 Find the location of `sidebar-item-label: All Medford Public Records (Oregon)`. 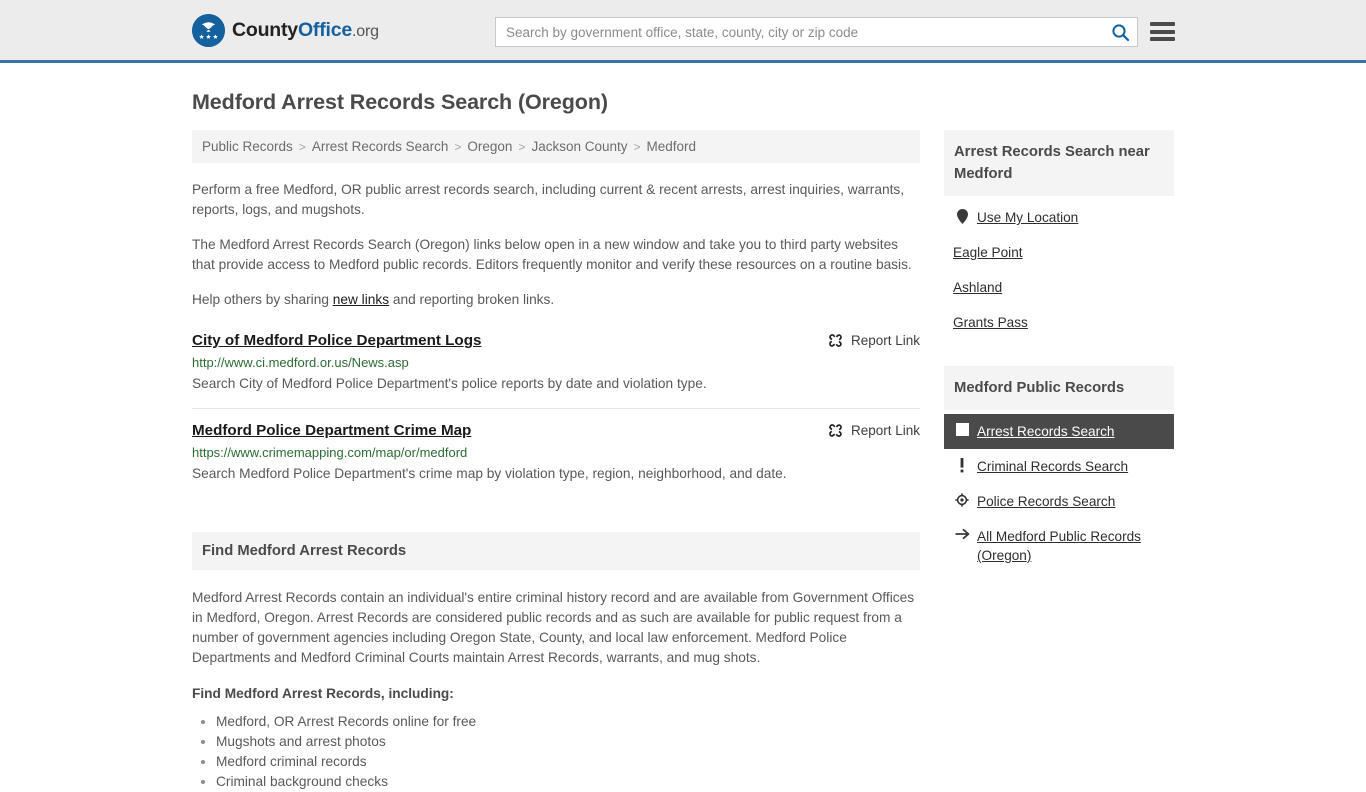

sidebar-item-label: All Medford Public Records (Oregon) is located at coordinates (1059, 546).